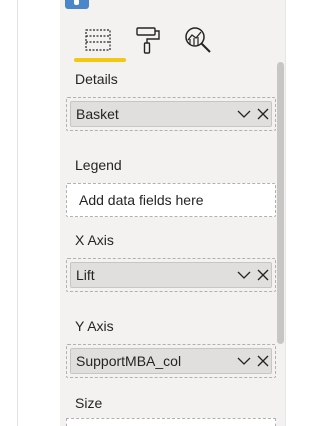 This screenshot has height=426, width=320. I want to click on y-axis-well: SupportMBA_col, so click(171, 361).